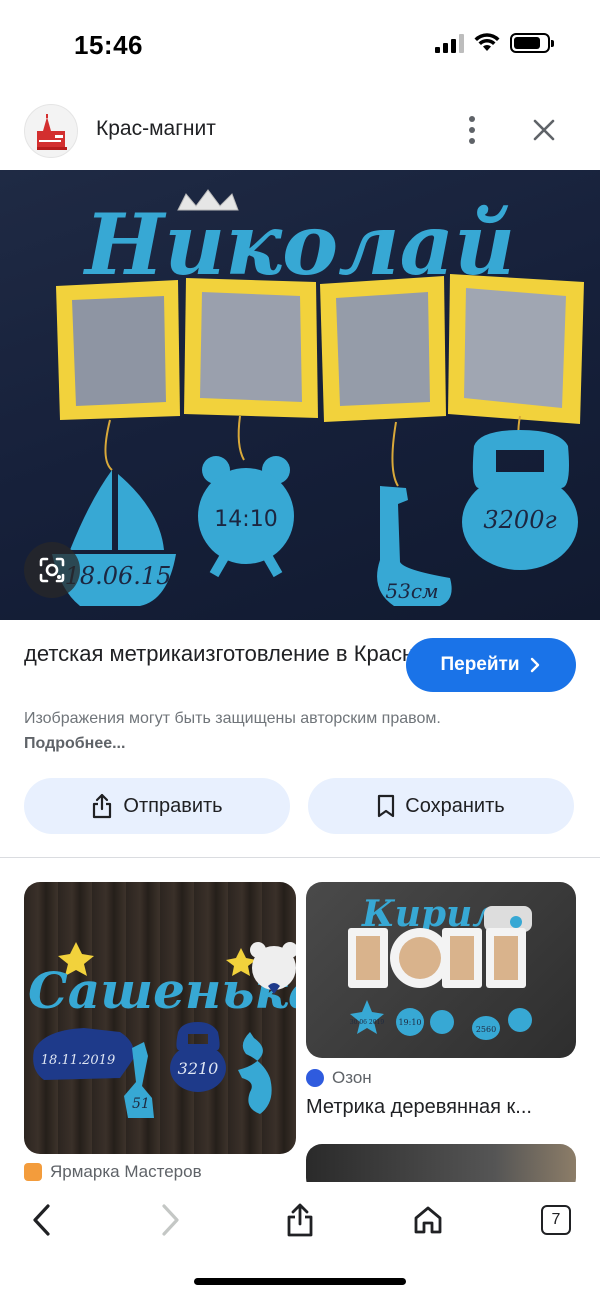 Image resolution: width=600 pixels, height=1300 pixels. I want to click on share-page-button, so click(300, 1220).